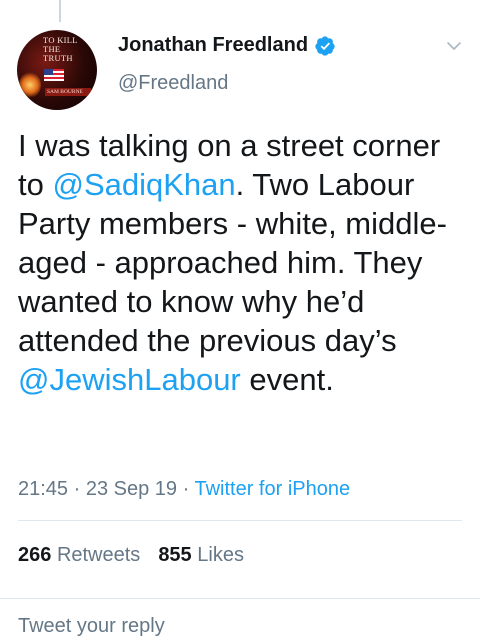 The image size is (480, 642). Describe the element at coordinates (129, 379) in the screenshot. I see `mention-link-jewishlabour: @JewishLabour` at that location.